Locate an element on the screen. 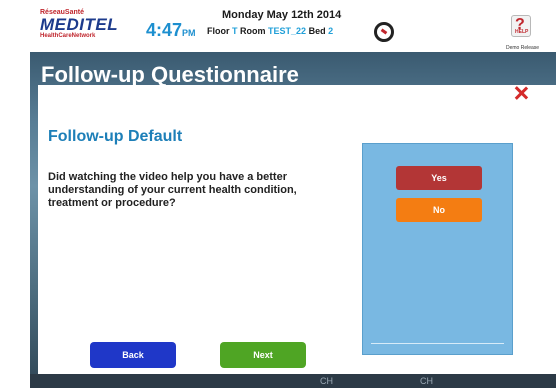  modal-title: Follow-up Default is located at coordinates (115, 136).